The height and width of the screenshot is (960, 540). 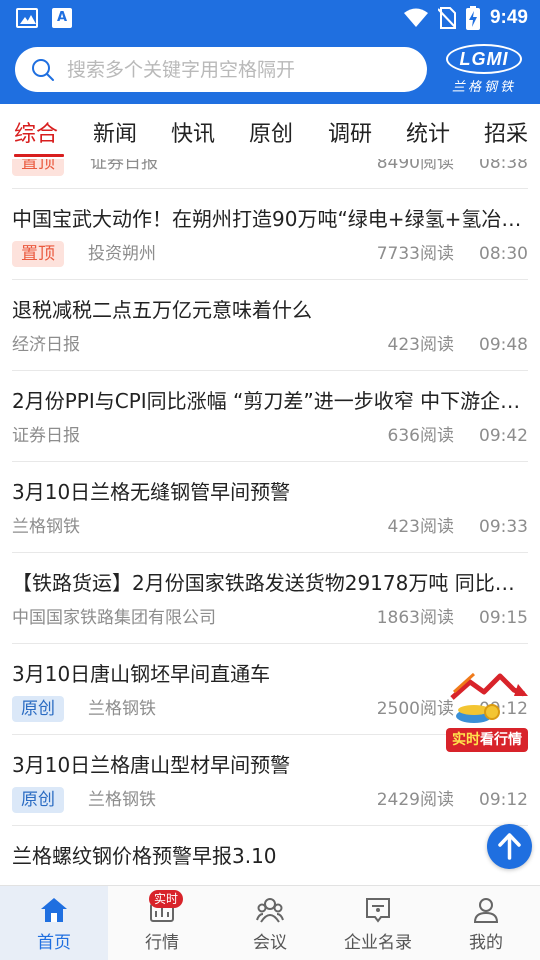 I want to click on article-time: 09:48, so click(x=503, y=345).